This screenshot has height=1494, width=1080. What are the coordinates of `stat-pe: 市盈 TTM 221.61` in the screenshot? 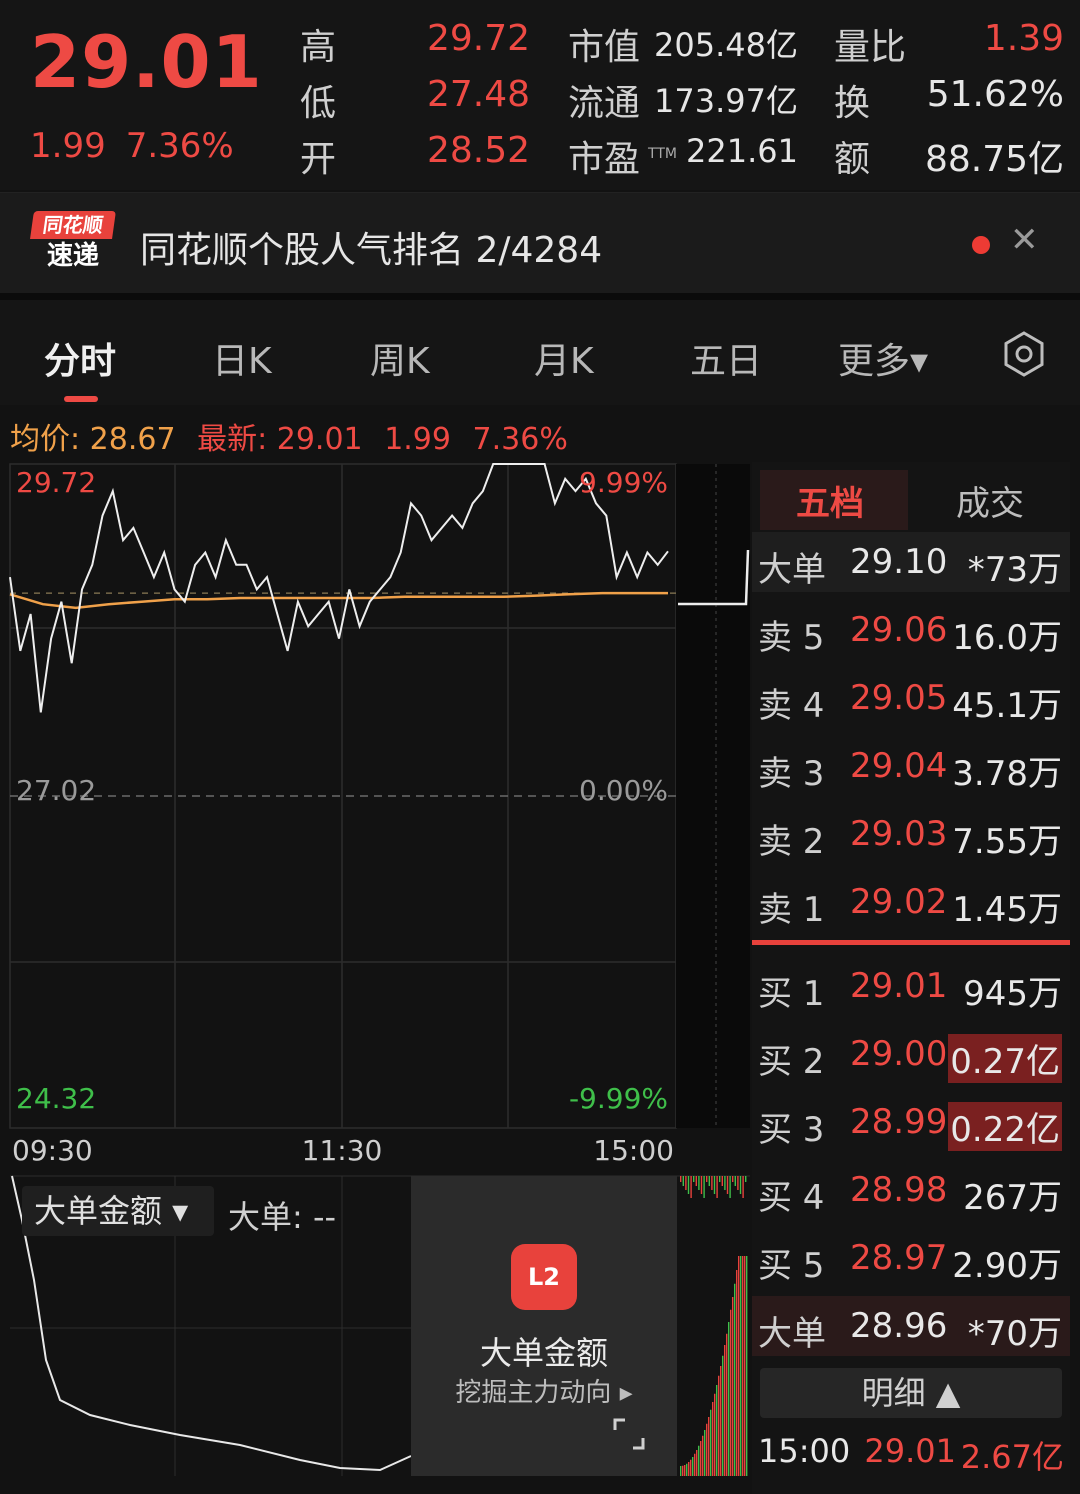 It's located at (683, 156).